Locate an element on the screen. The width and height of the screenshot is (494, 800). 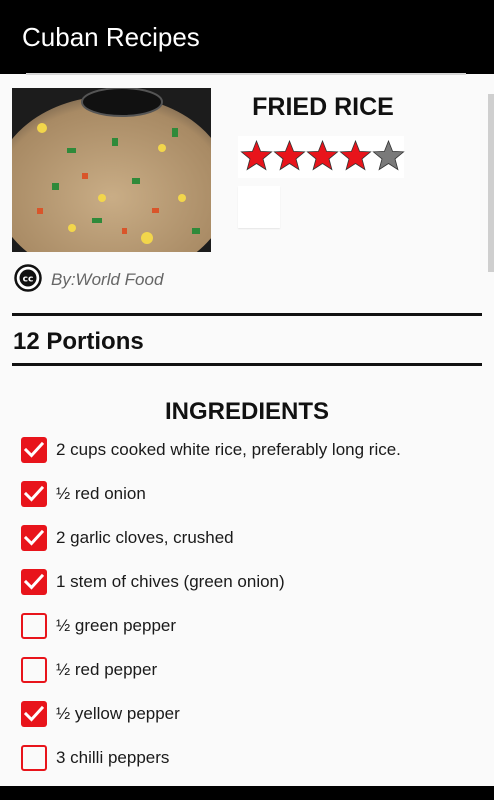
rating-stars is located at coordinates (321, 157).